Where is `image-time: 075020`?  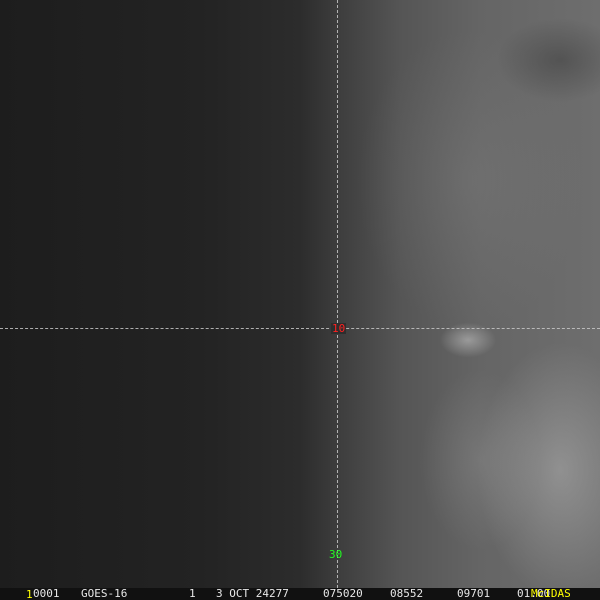 image-time: 075020 is located at coordinates (343, 593).